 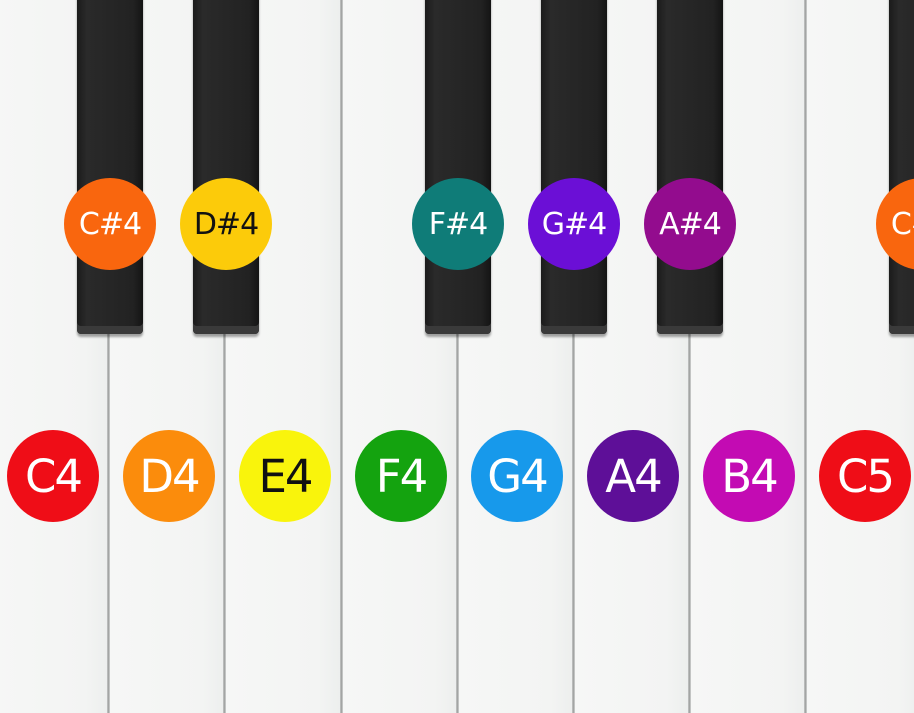 I want to click on note-badge-c4: C4, so click(x=53, y=476).